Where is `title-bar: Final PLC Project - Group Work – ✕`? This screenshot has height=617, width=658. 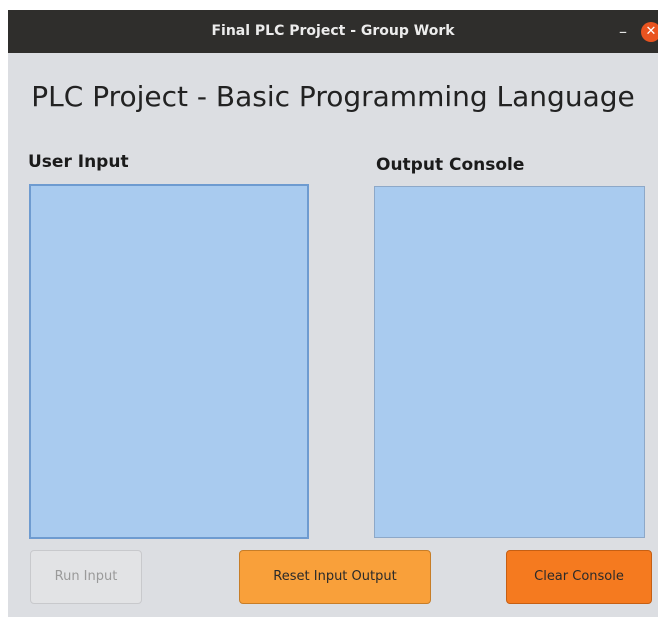
title-bar: Final PLC Project - Group Work – ✕ is located at coordinates (333, 31).